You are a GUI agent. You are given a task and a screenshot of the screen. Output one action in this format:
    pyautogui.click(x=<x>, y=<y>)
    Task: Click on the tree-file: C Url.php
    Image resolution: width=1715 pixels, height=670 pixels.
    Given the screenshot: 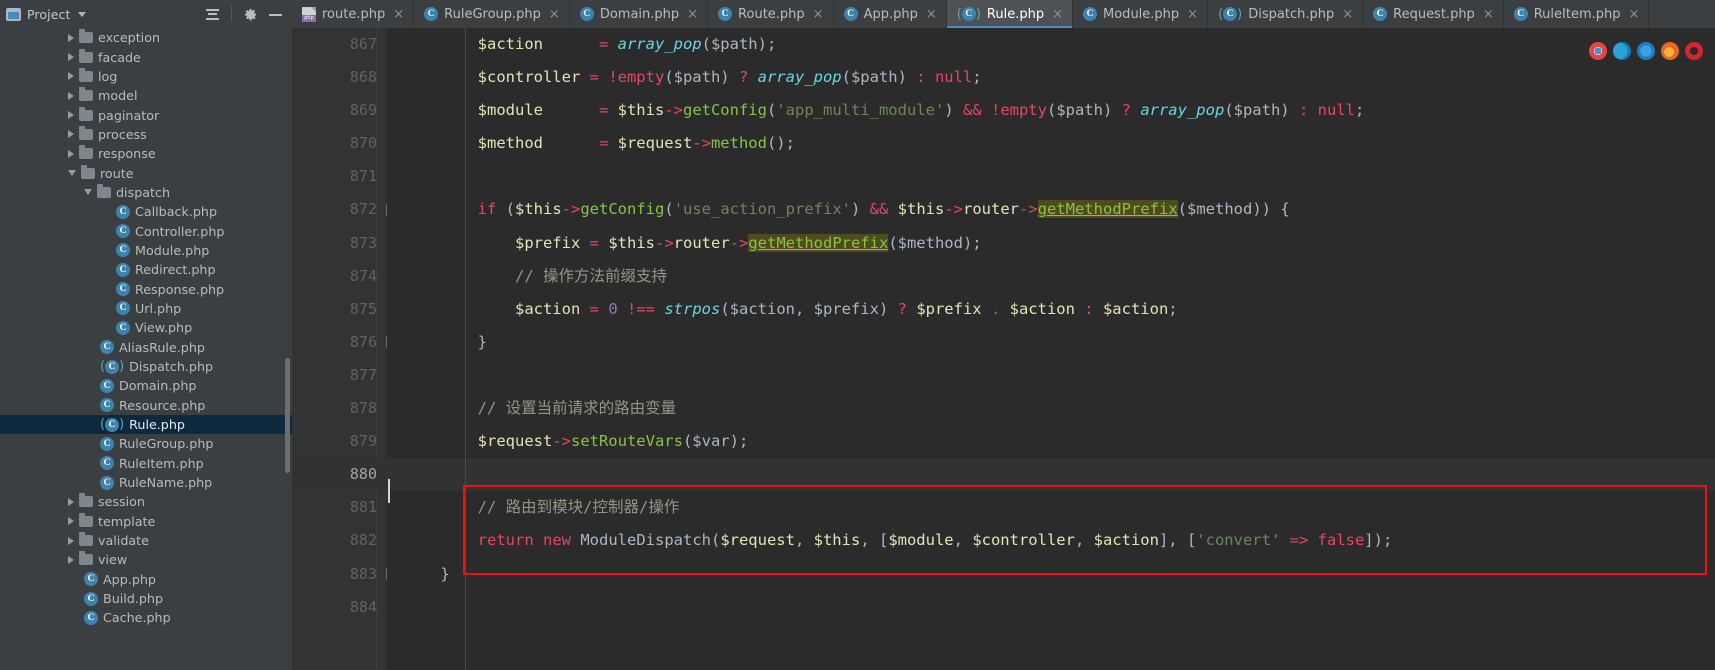 What is the action you would take?
    pyautogui.click(x=146, y=308)
    